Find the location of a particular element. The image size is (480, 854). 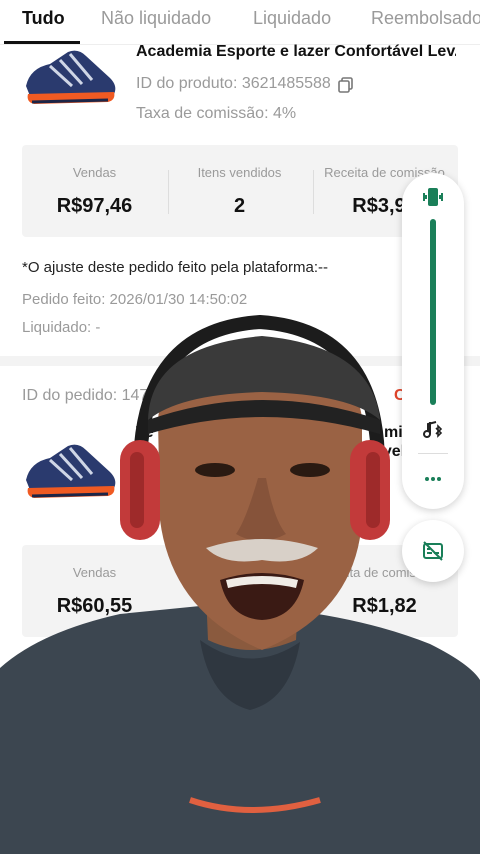

vibrate-icon is located at coordinates (433, 197).